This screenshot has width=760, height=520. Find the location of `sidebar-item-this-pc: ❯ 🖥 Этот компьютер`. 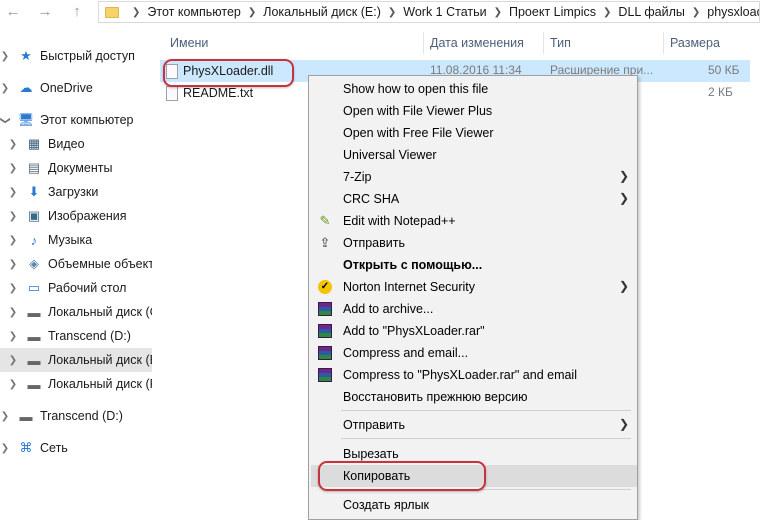

sidebar-item-this-pc: ❯ 🖥 Этот компьютер is located at coordinates (76, 120).